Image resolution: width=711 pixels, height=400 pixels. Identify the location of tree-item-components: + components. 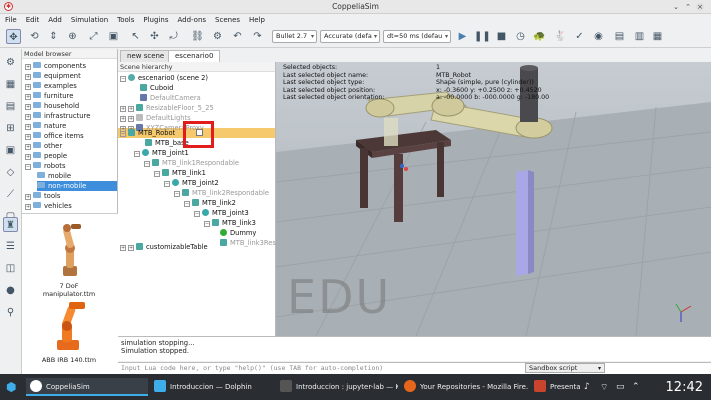
(55, 66).